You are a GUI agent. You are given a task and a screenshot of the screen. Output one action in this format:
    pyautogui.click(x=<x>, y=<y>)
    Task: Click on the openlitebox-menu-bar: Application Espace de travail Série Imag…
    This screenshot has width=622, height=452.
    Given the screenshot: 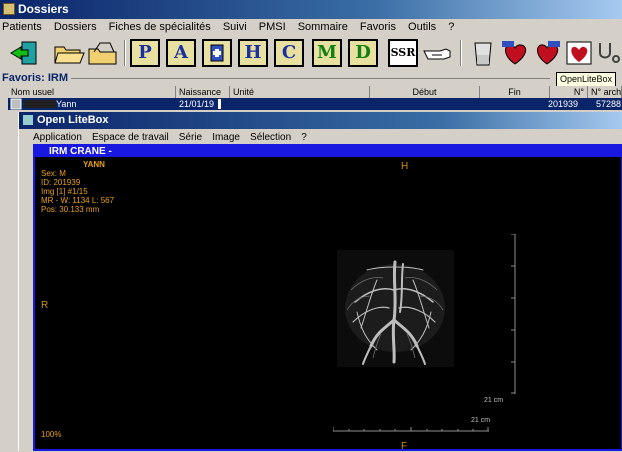 What is the action you would take?
    pyautogui.click(x=320, y=137)
    